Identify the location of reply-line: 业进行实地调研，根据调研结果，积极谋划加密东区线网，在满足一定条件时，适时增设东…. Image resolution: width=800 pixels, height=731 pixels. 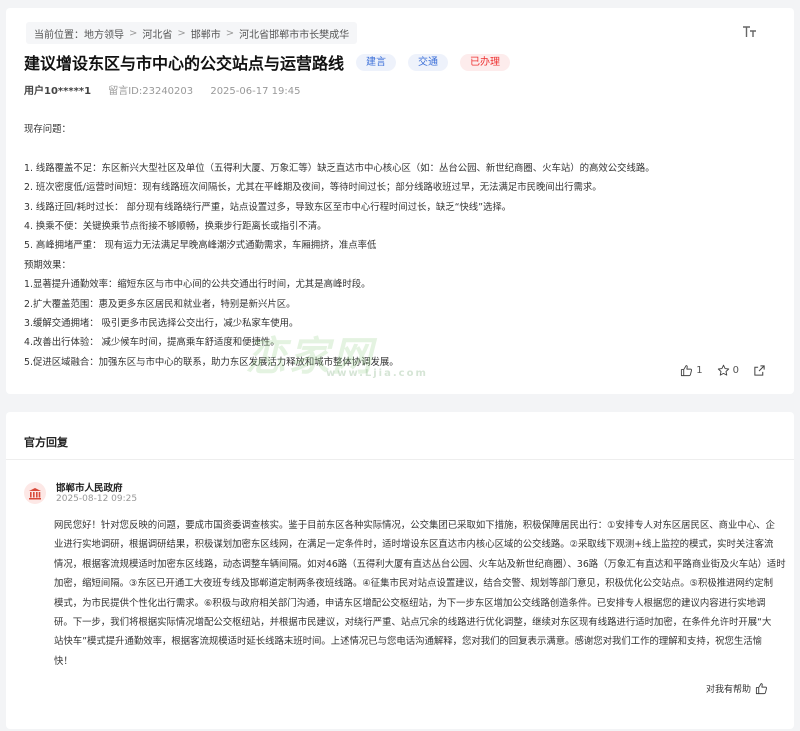
(414, 545).